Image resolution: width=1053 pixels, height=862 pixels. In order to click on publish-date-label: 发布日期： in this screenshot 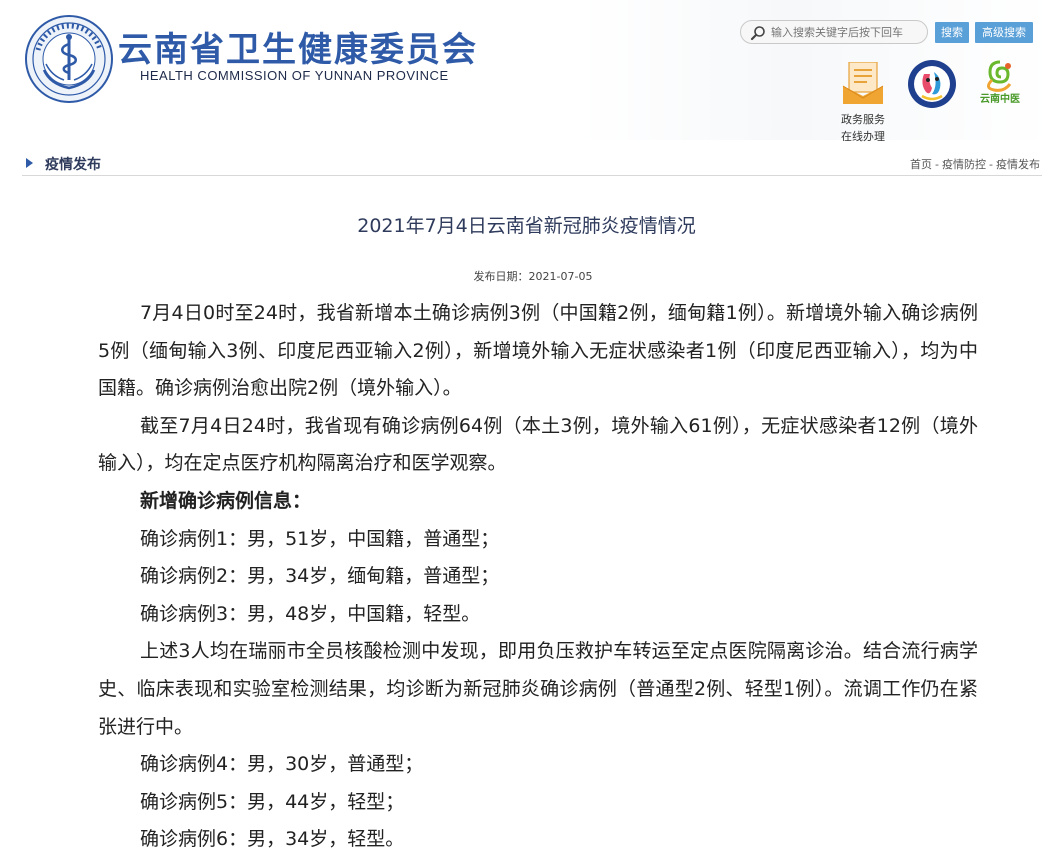, I will do `click(501, 276)`.